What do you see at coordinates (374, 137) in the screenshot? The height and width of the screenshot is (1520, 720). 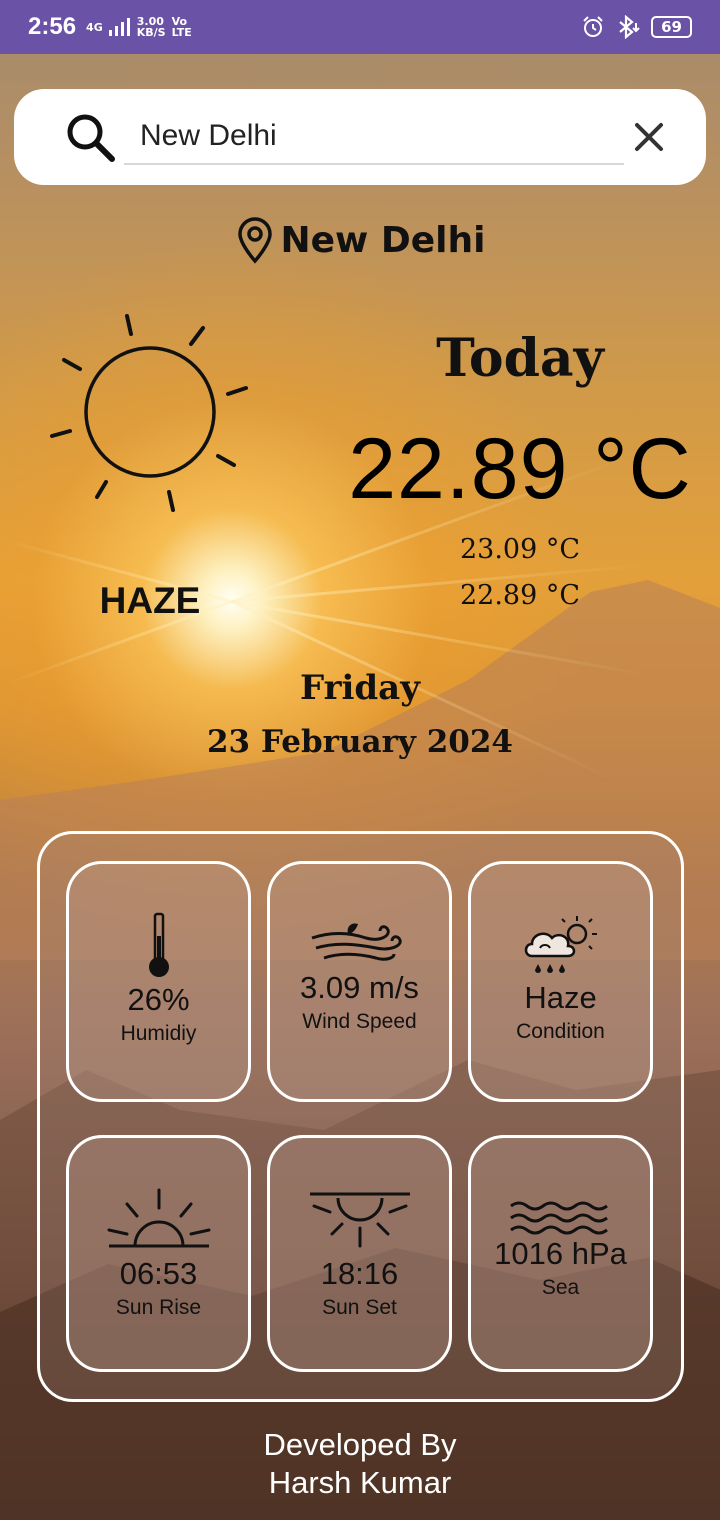 I see `search-input` at bounding box center [374, 137].